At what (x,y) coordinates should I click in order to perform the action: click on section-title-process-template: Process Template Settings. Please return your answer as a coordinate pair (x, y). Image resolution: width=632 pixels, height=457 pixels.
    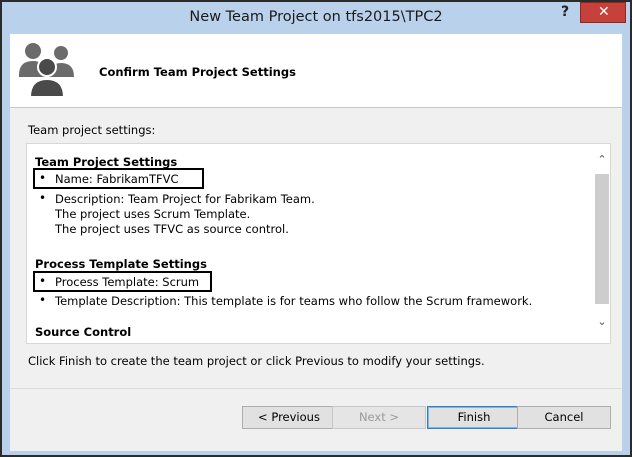
    Looking at the image, I should click on (121, 264).